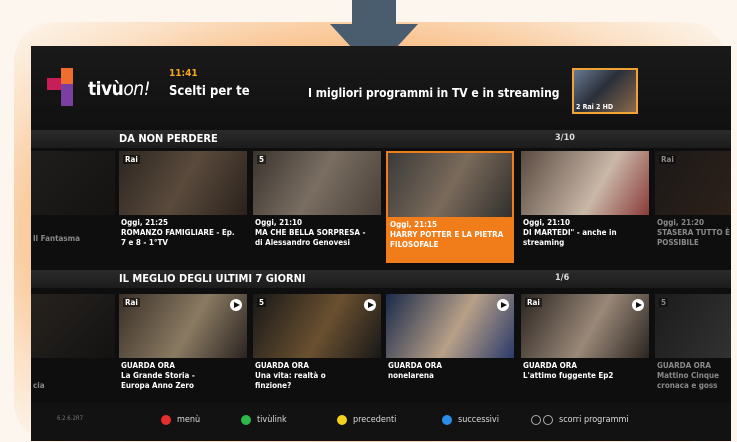 The width and height of the screenshot is (737, 442). I want to click on program-tile-nonelarena: GUARDA ORA nonelarena, so click(450, 347).